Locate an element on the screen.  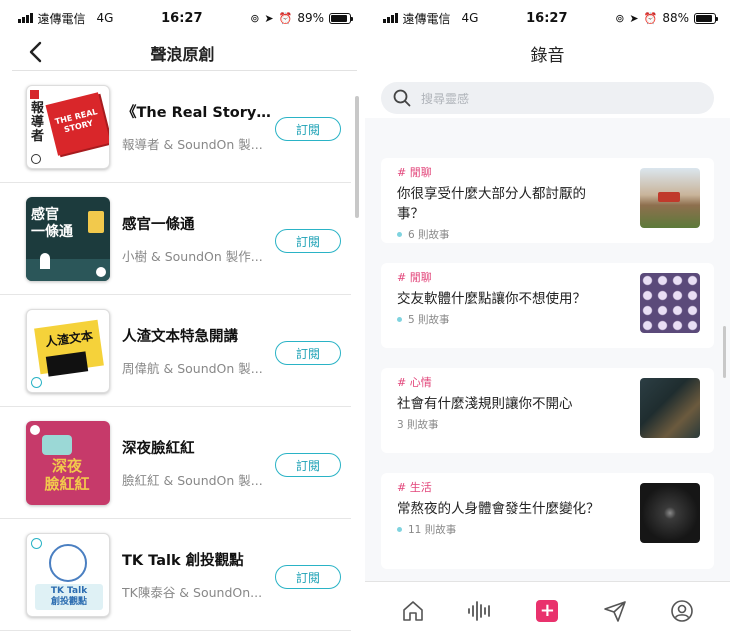
tab-create: + is located at coordinates (547, 611).